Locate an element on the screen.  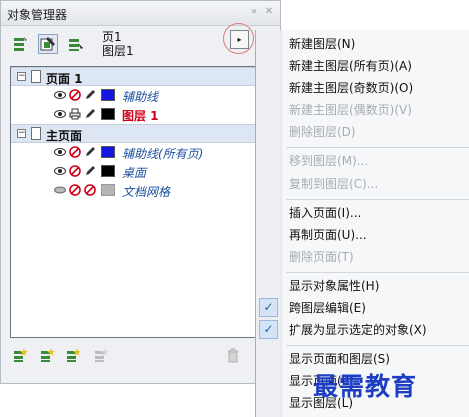
tree-layer-row: 桌面 is located at coordinates (138, 171).